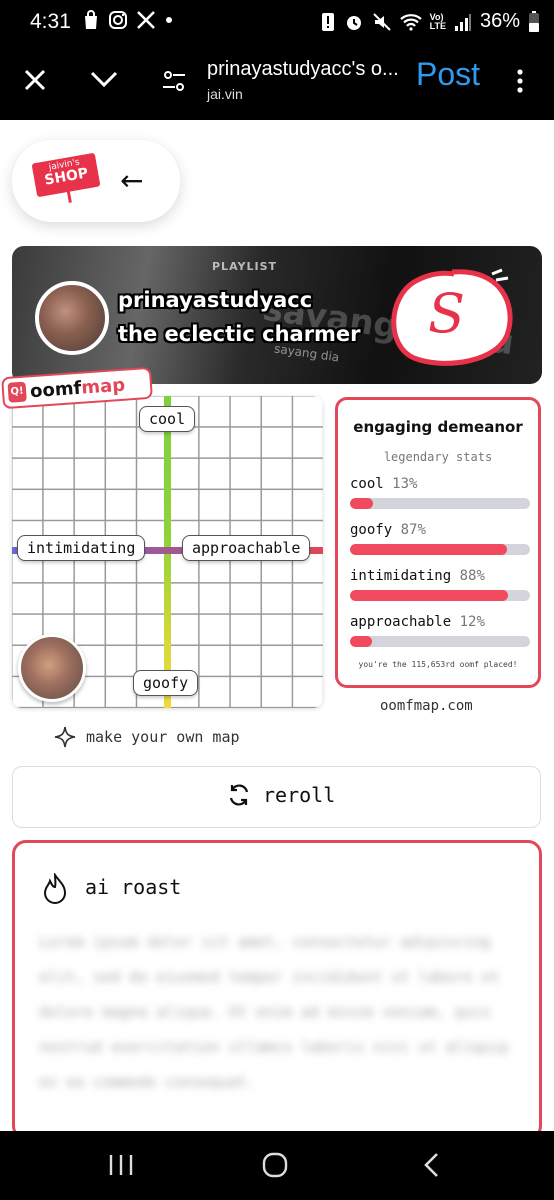 The width and height of the screenshot is (554, 1200). I want to click on refresh-icon, so click(239, 795).